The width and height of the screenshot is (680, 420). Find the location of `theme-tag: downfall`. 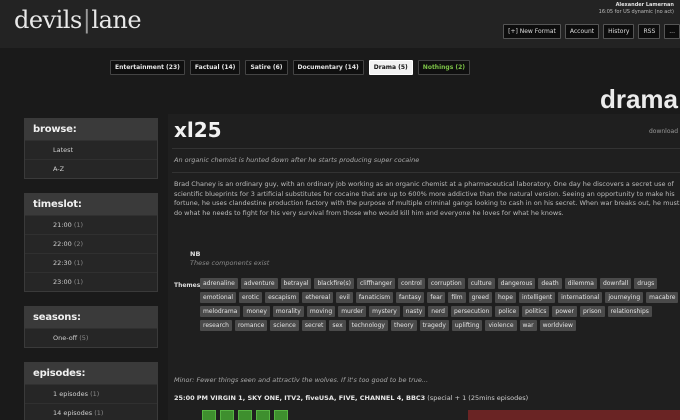

theme-tag: downfall is located at coordinates (615, 283).